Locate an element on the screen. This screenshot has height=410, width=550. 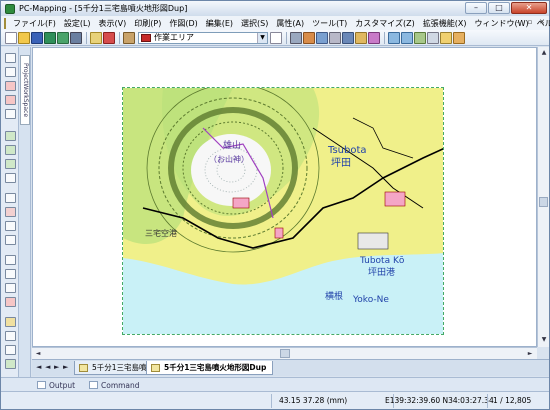
edit-tool-icon is located at coordinates (96, 37).